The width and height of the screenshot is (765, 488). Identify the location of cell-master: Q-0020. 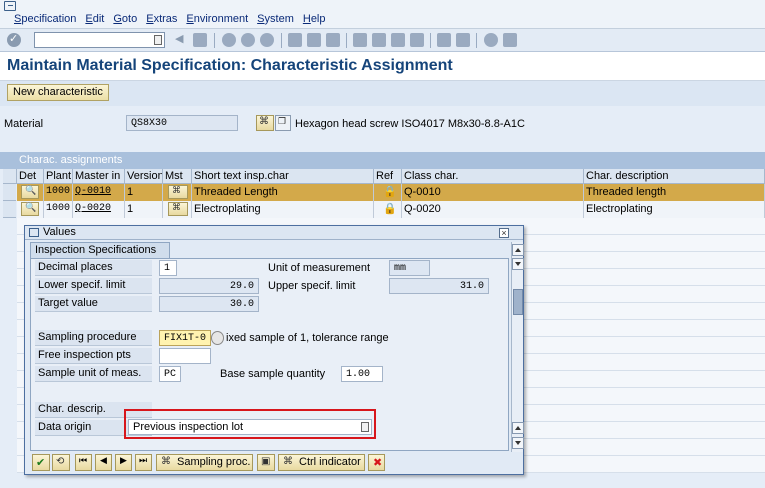
(99, 209).